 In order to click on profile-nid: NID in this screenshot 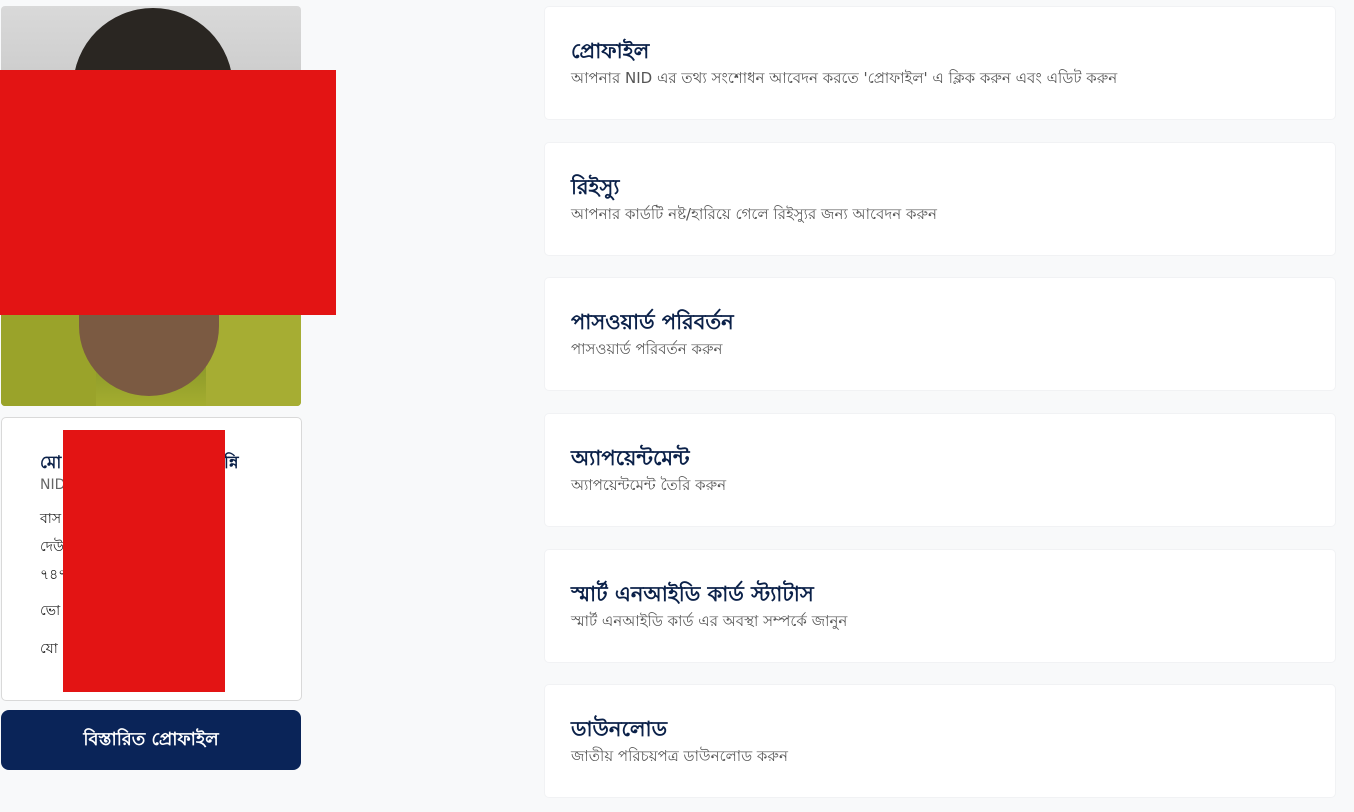, I will do `click(53, 485)`.